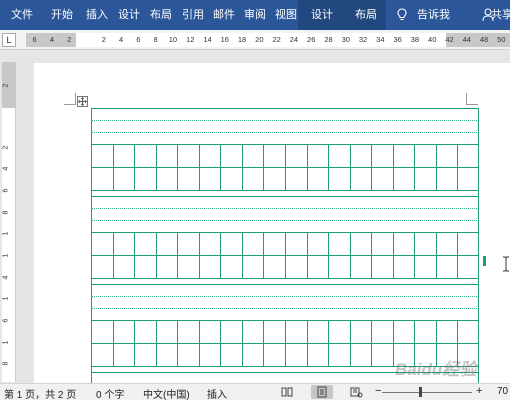  What do you see at coordinates (478, 245) in the screenshot?
I see `grid-right-border` at bounding box center [478, 245].